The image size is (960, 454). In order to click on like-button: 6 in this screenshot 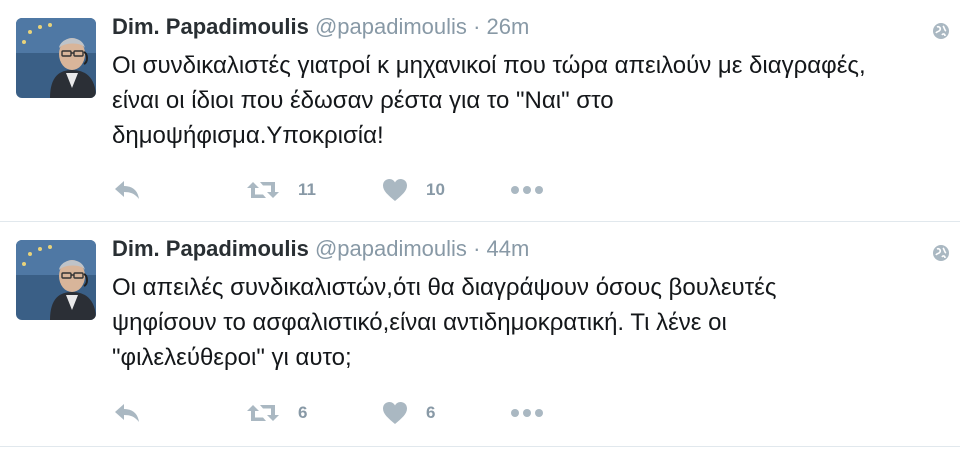, I will do `click(408, 413)`.